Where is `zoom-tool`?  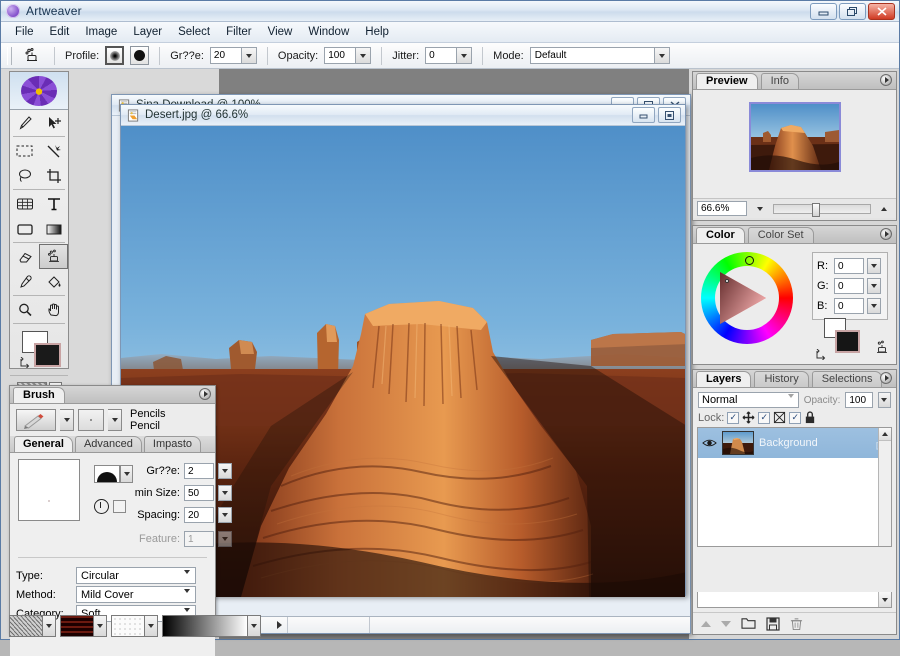 zoom-tool is located at coordinates (24, 309).